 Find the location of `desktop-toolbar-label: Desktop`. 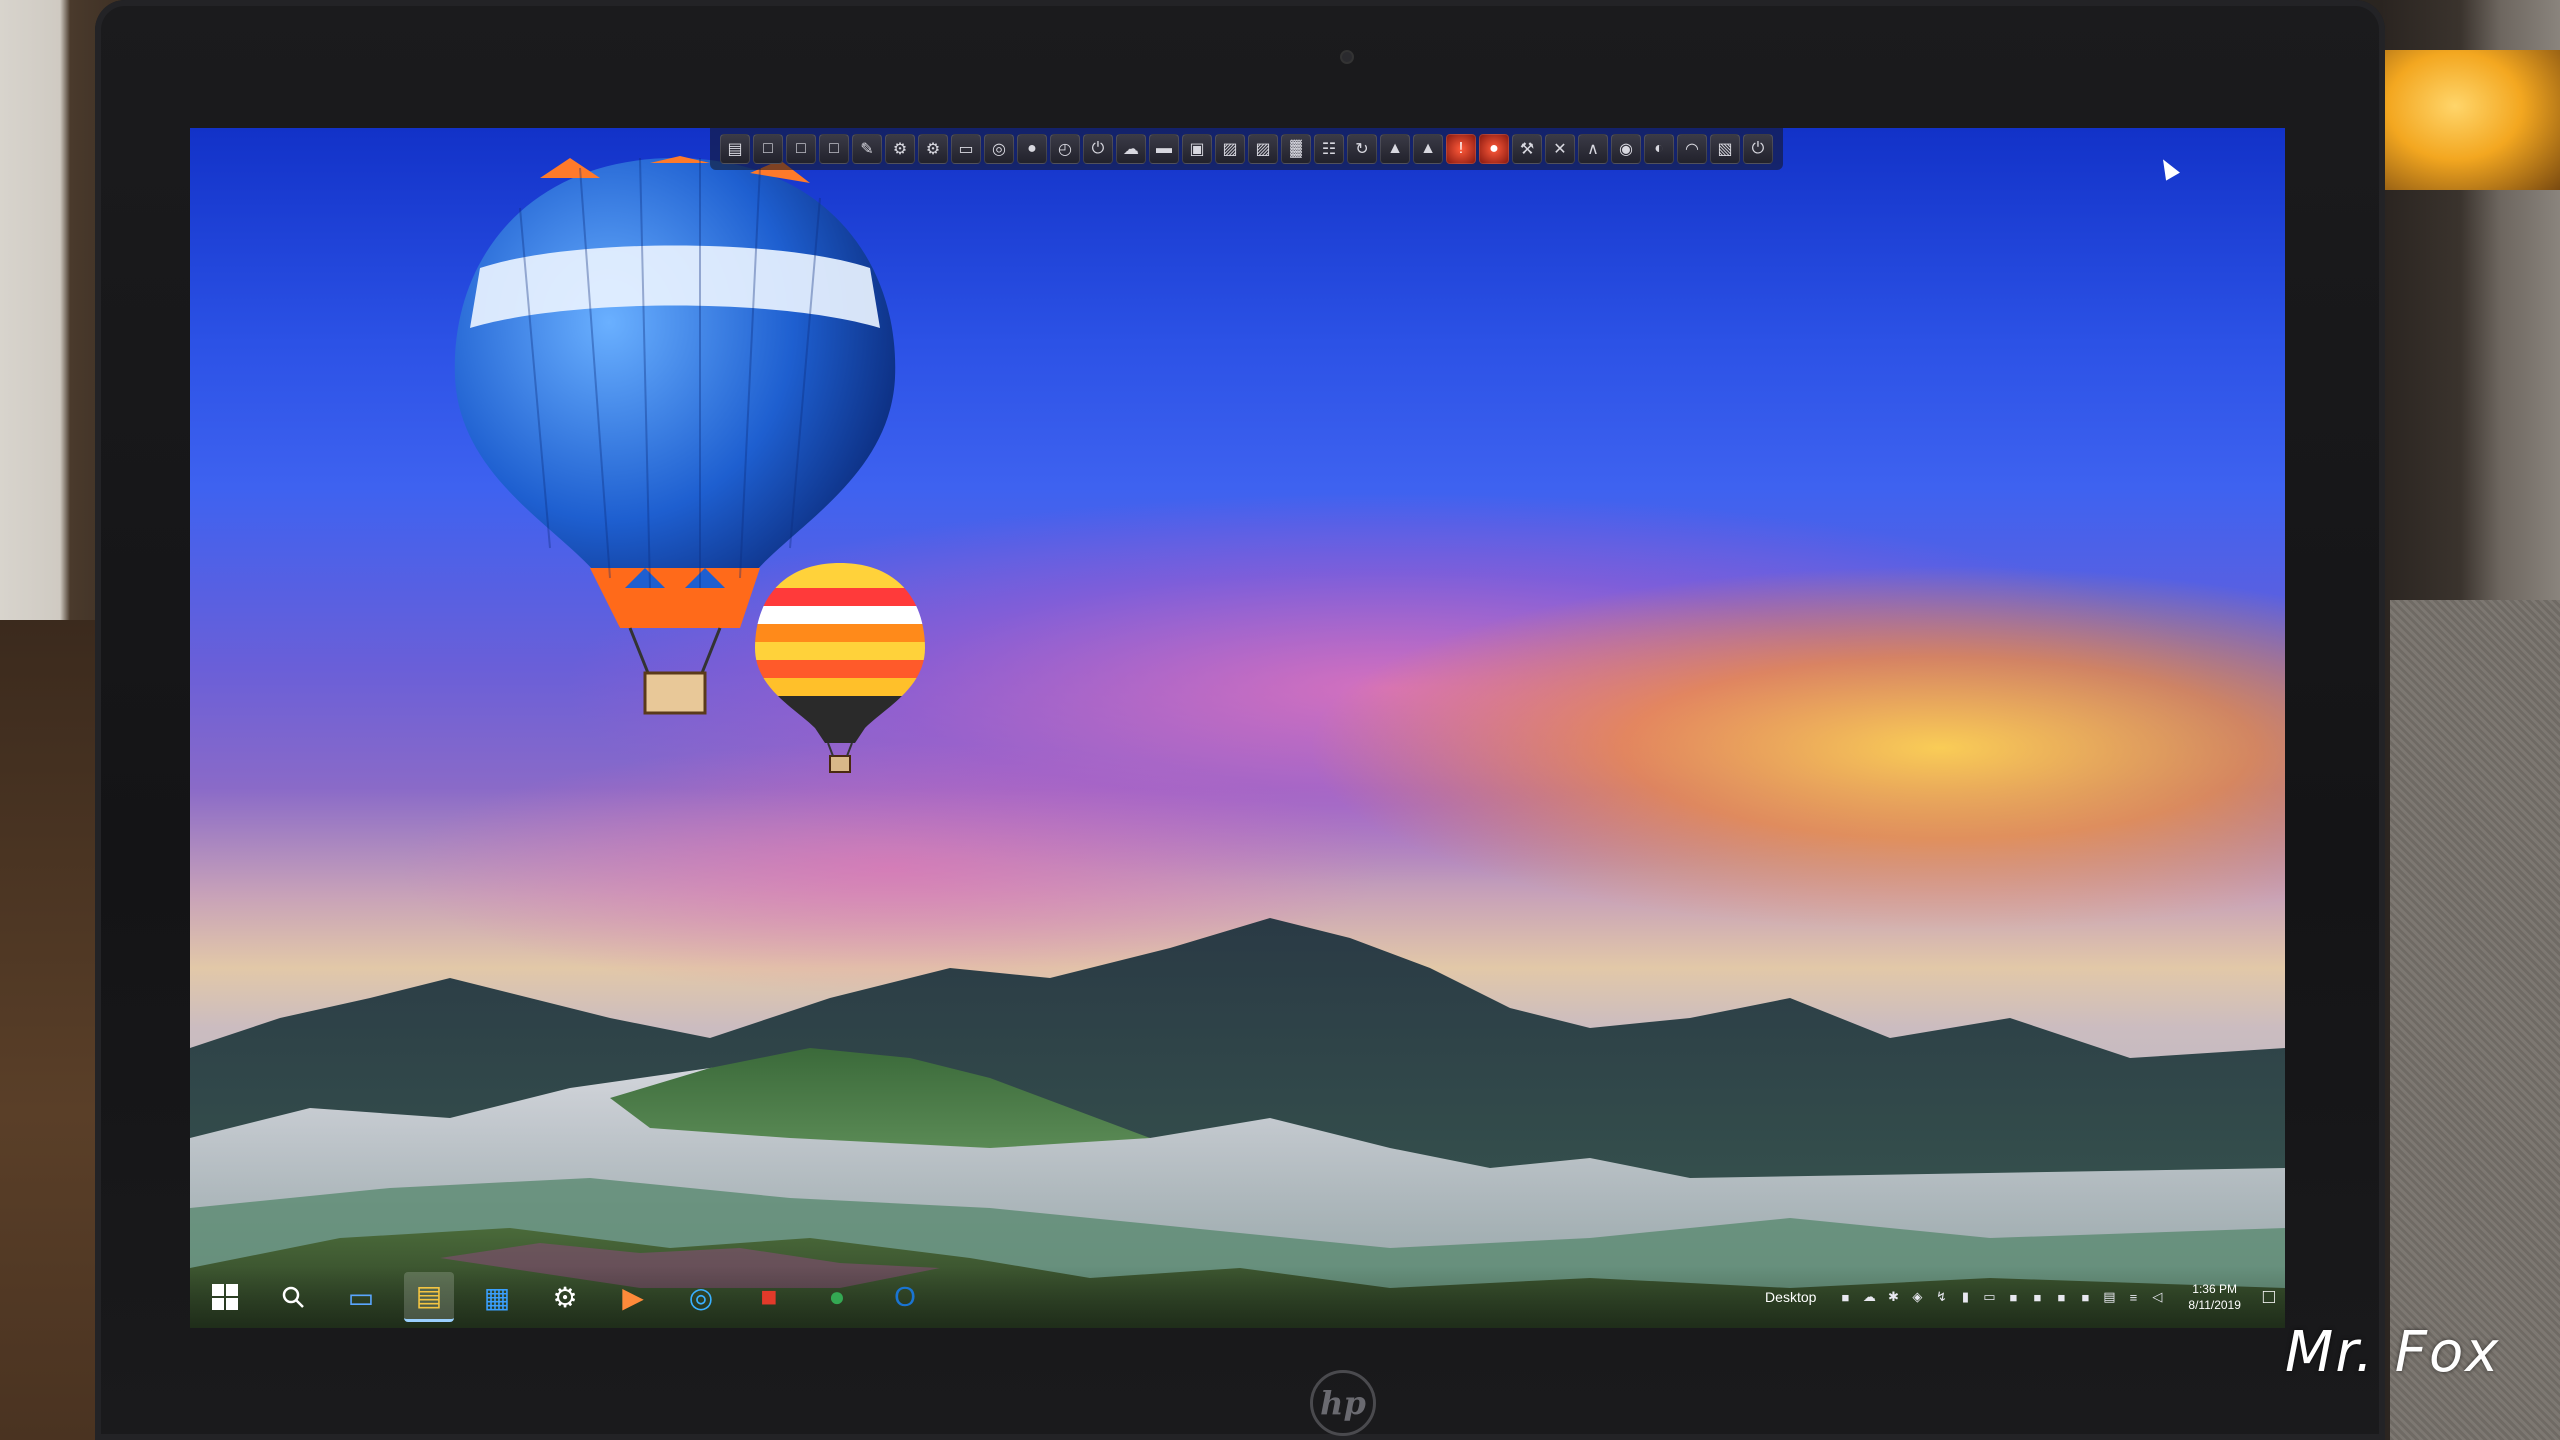

desktop-toolbar-label: Desktop is located at coordinates (1790, 1297).